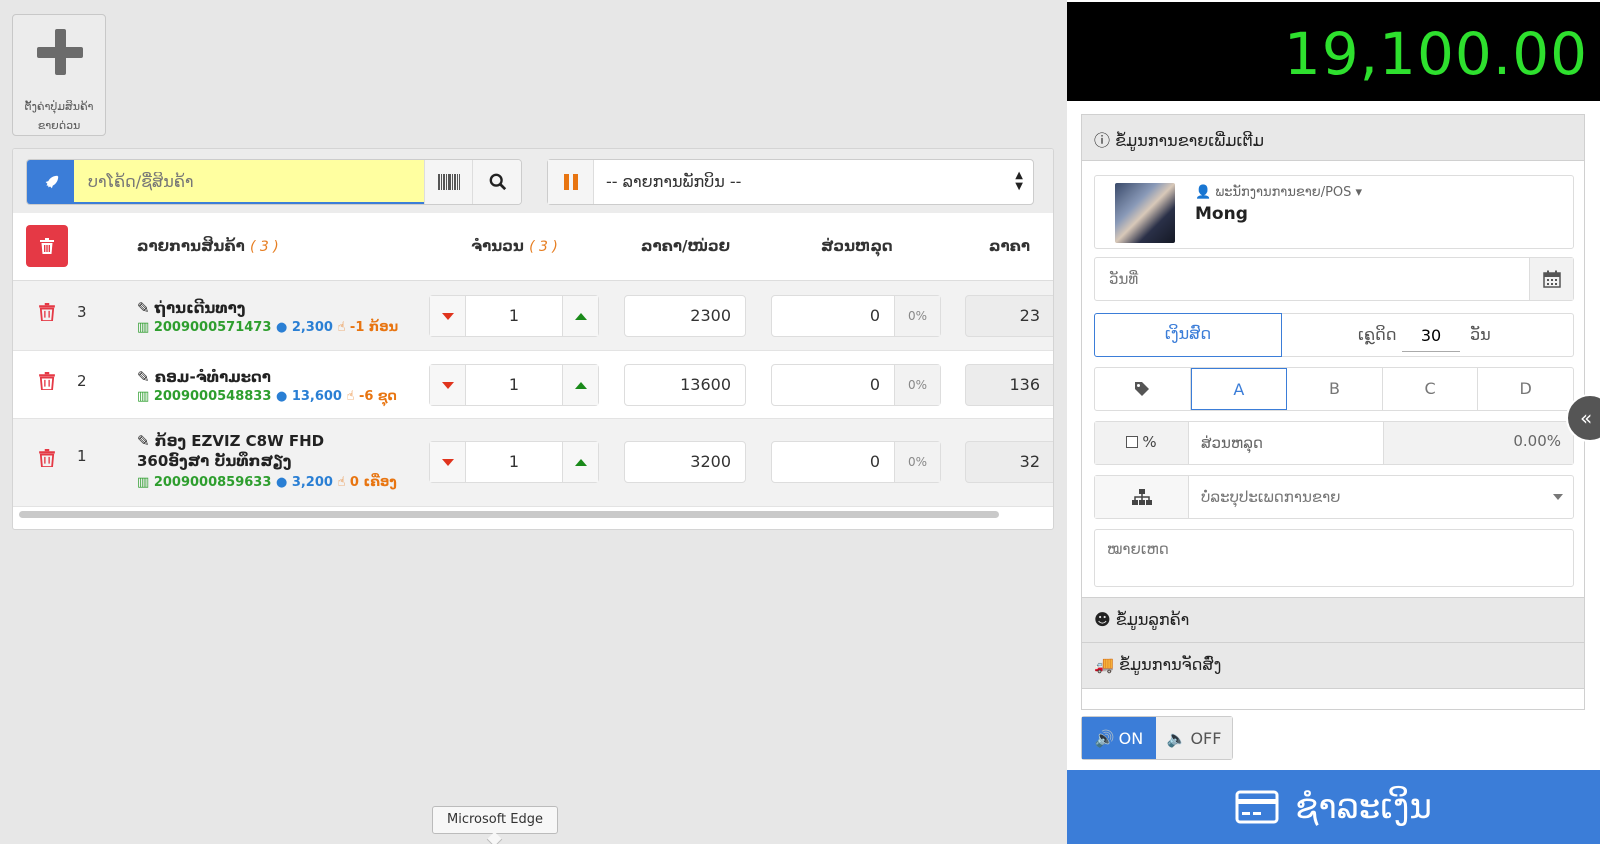 This screenshot has width=1600, height=844. Describe the element at coordinates (1278, 192) in the screenshot. I see `employee-label: 👤 ພະນັກງານການຂາຍ/POS ▾` at that location.